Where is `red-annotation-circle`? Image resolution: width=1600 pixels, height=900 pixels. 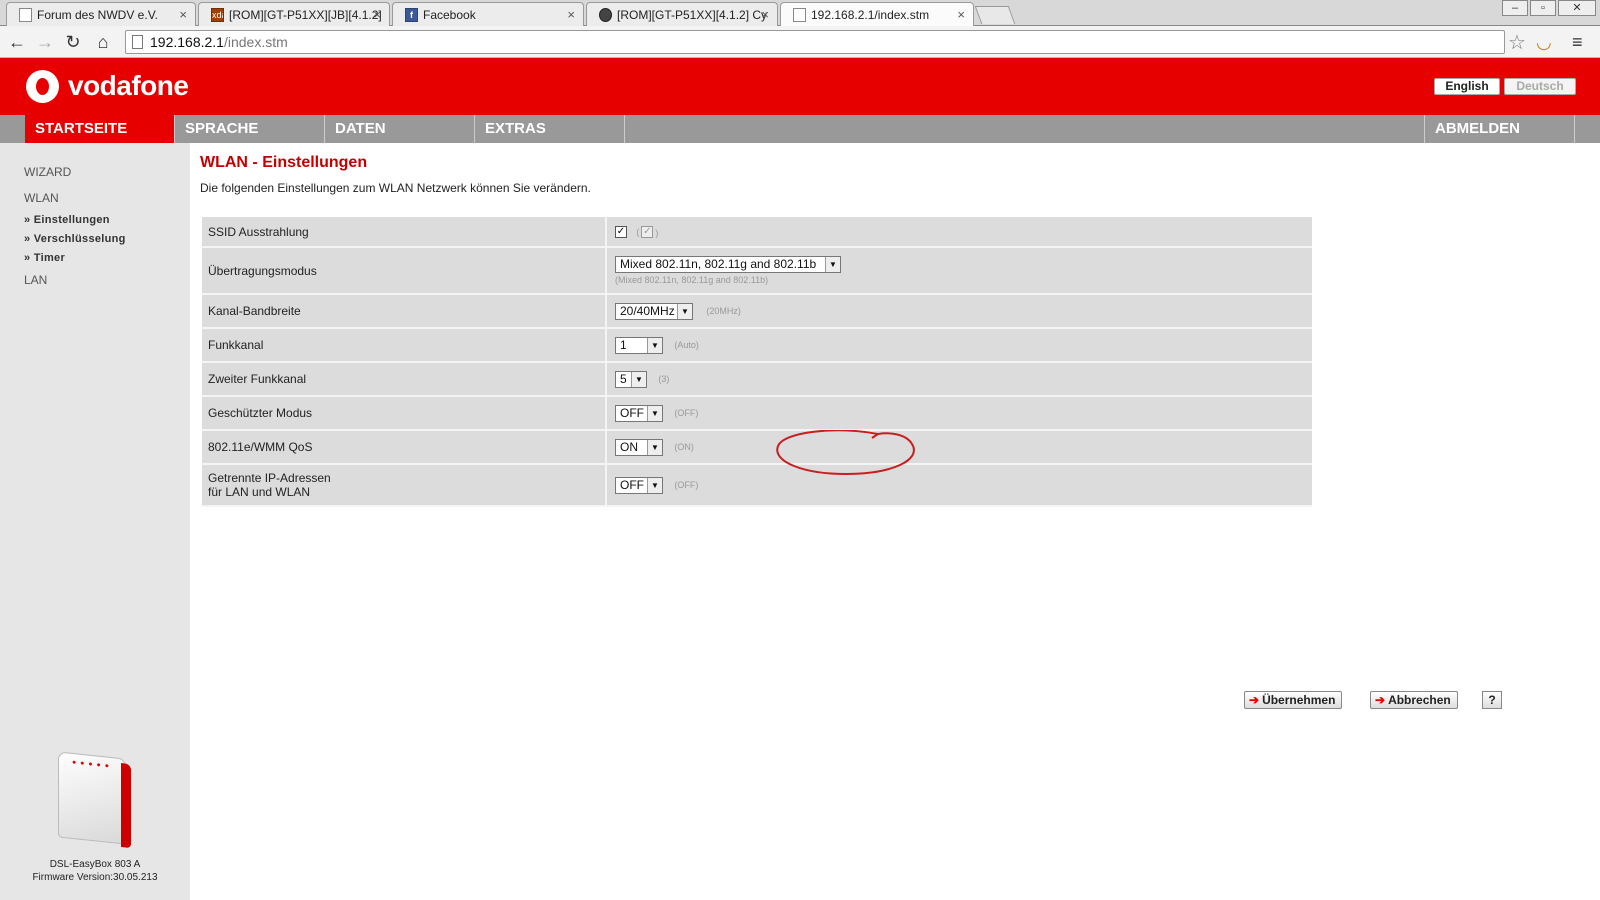
red-annotation-circle is located at coordinates (845, 453).